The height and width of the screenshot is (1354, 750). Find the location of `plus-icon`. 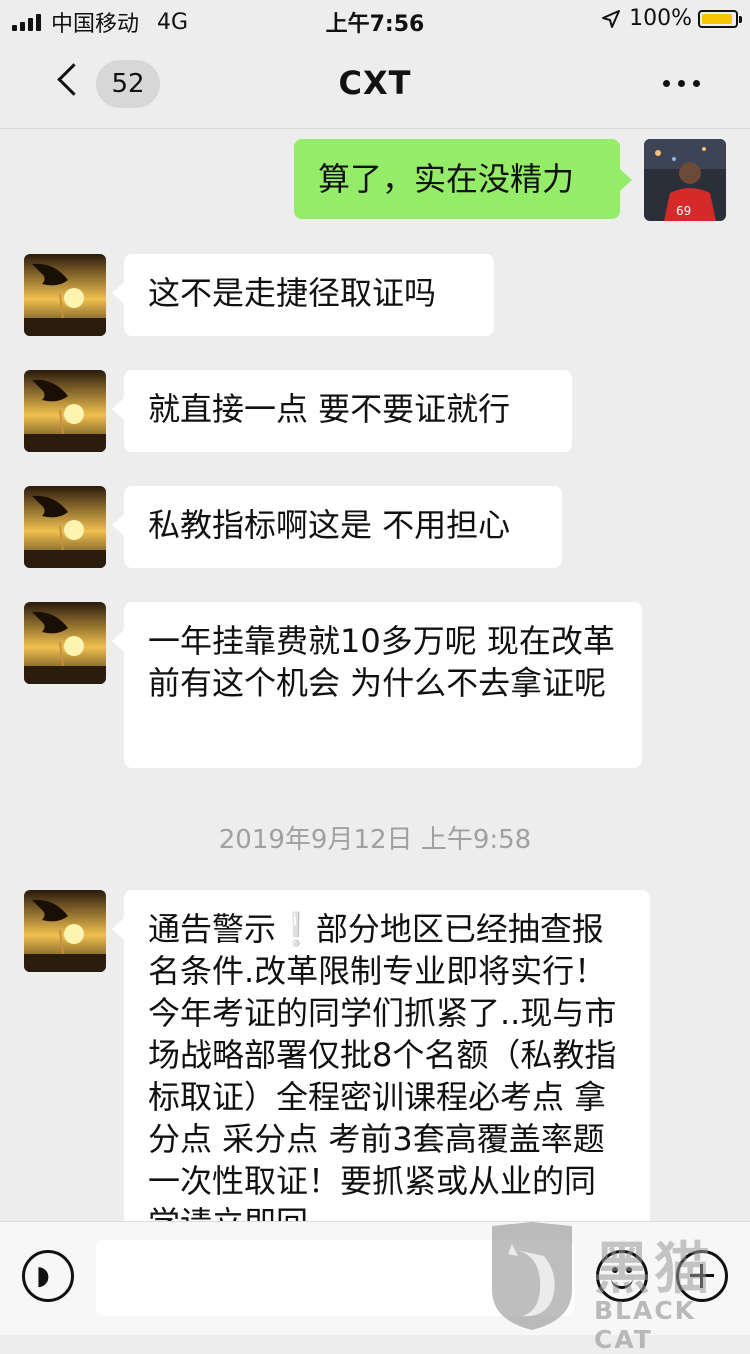

plus-icon is located at coordinates (702, 1276).